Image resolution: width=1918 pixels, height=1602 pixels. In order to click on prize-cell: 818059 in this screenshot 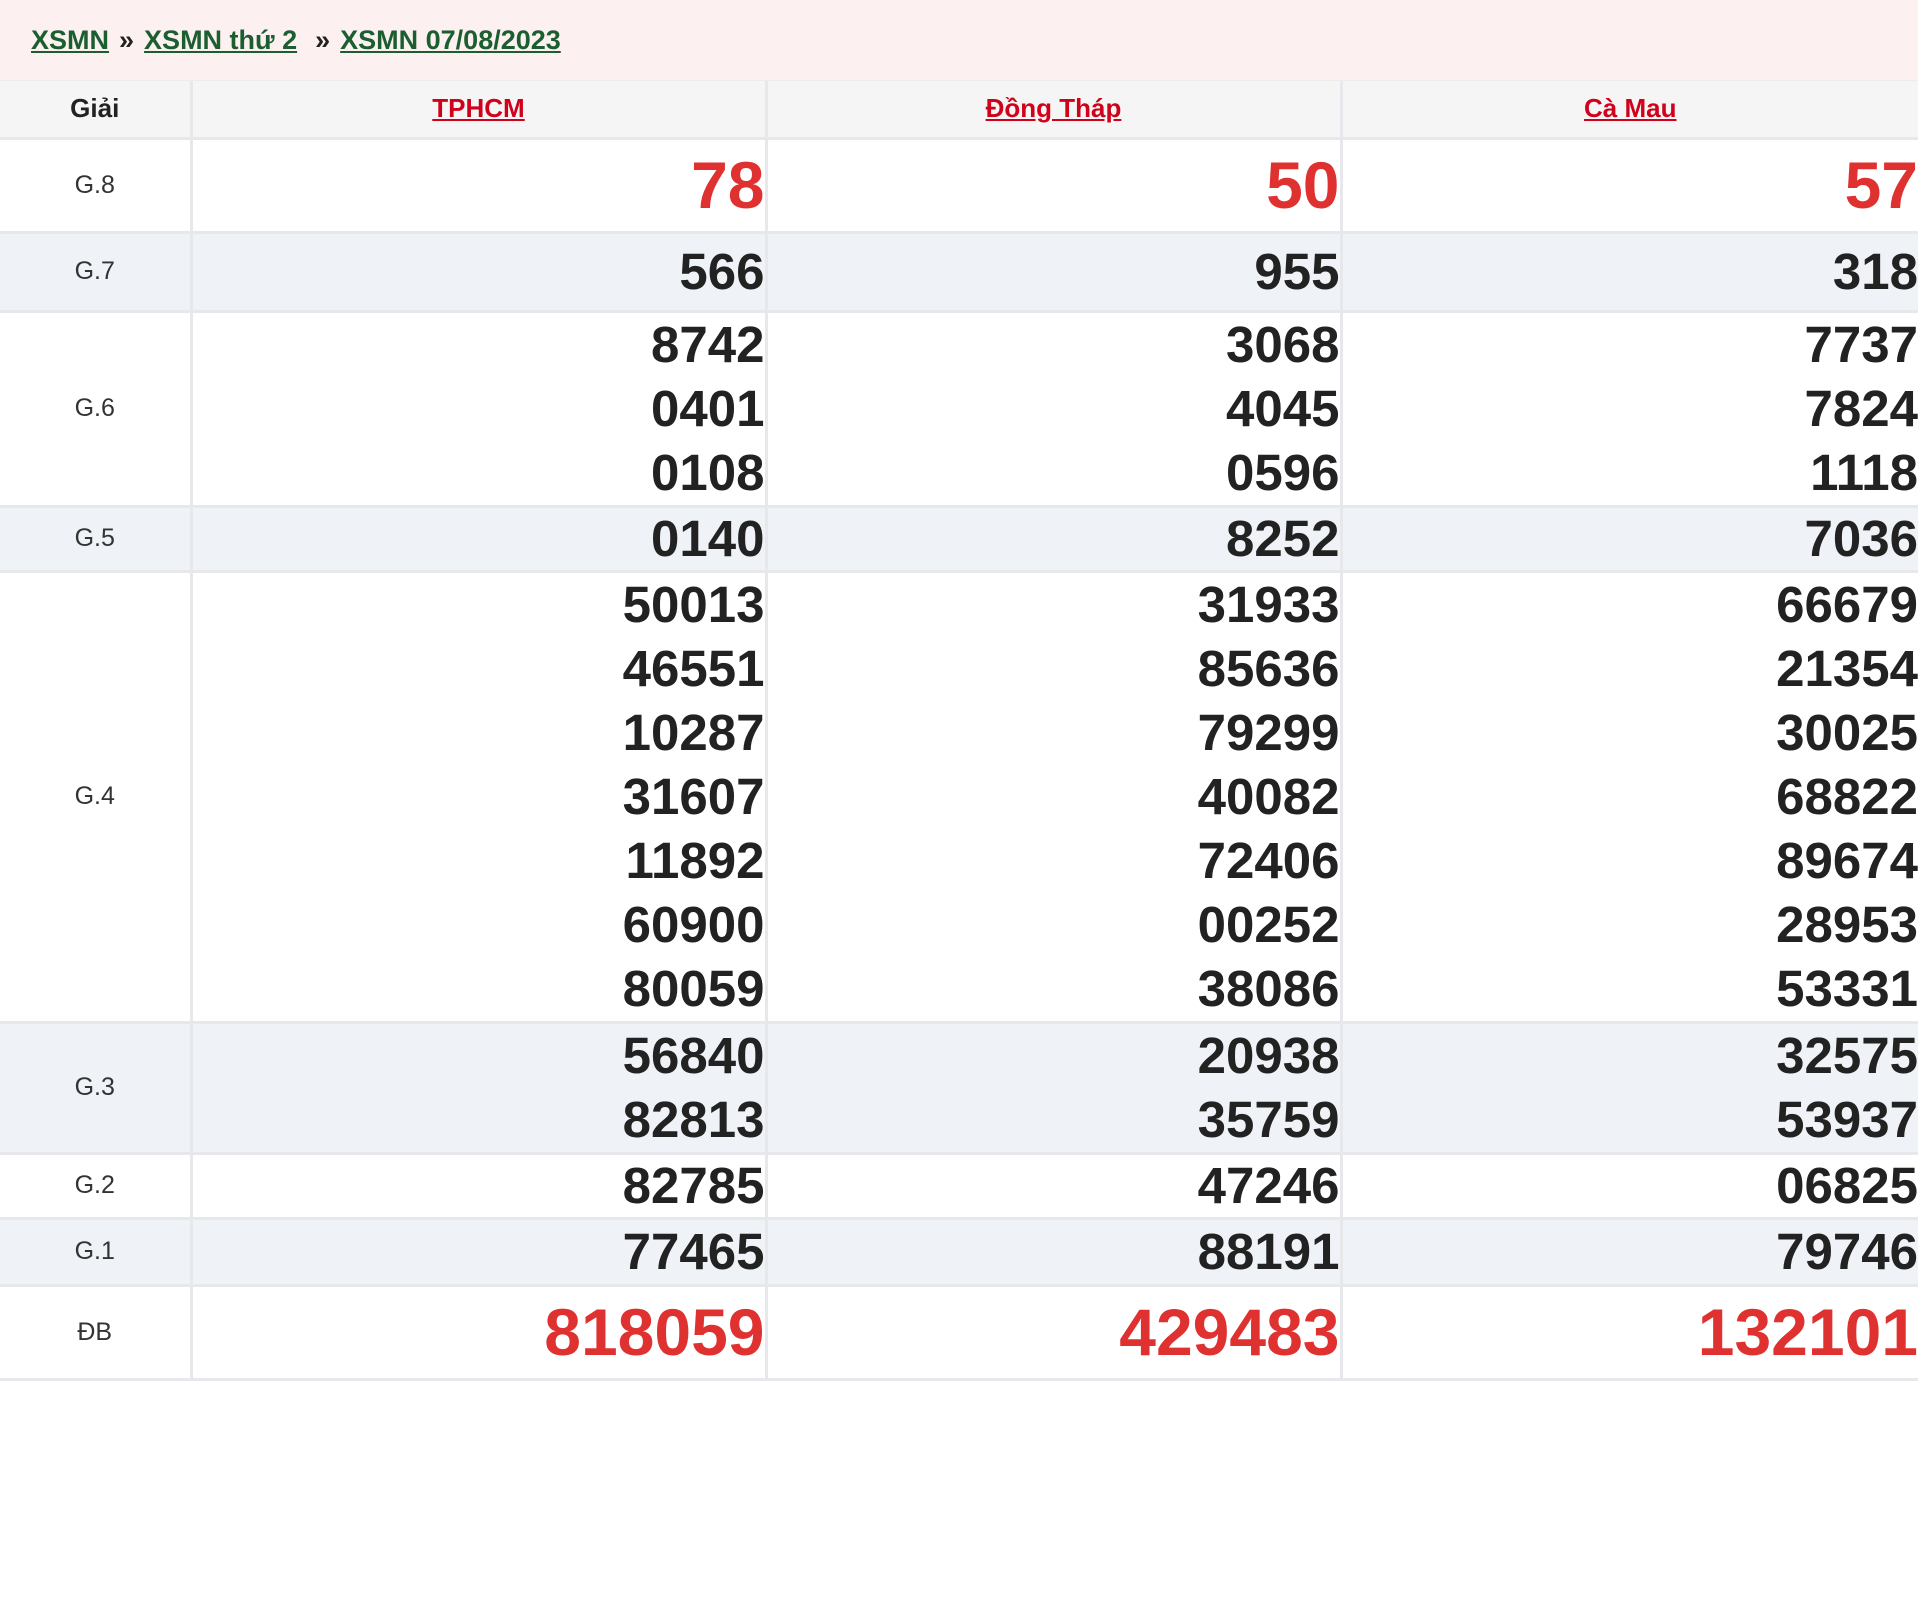, I will do `click(479, 1333)`.